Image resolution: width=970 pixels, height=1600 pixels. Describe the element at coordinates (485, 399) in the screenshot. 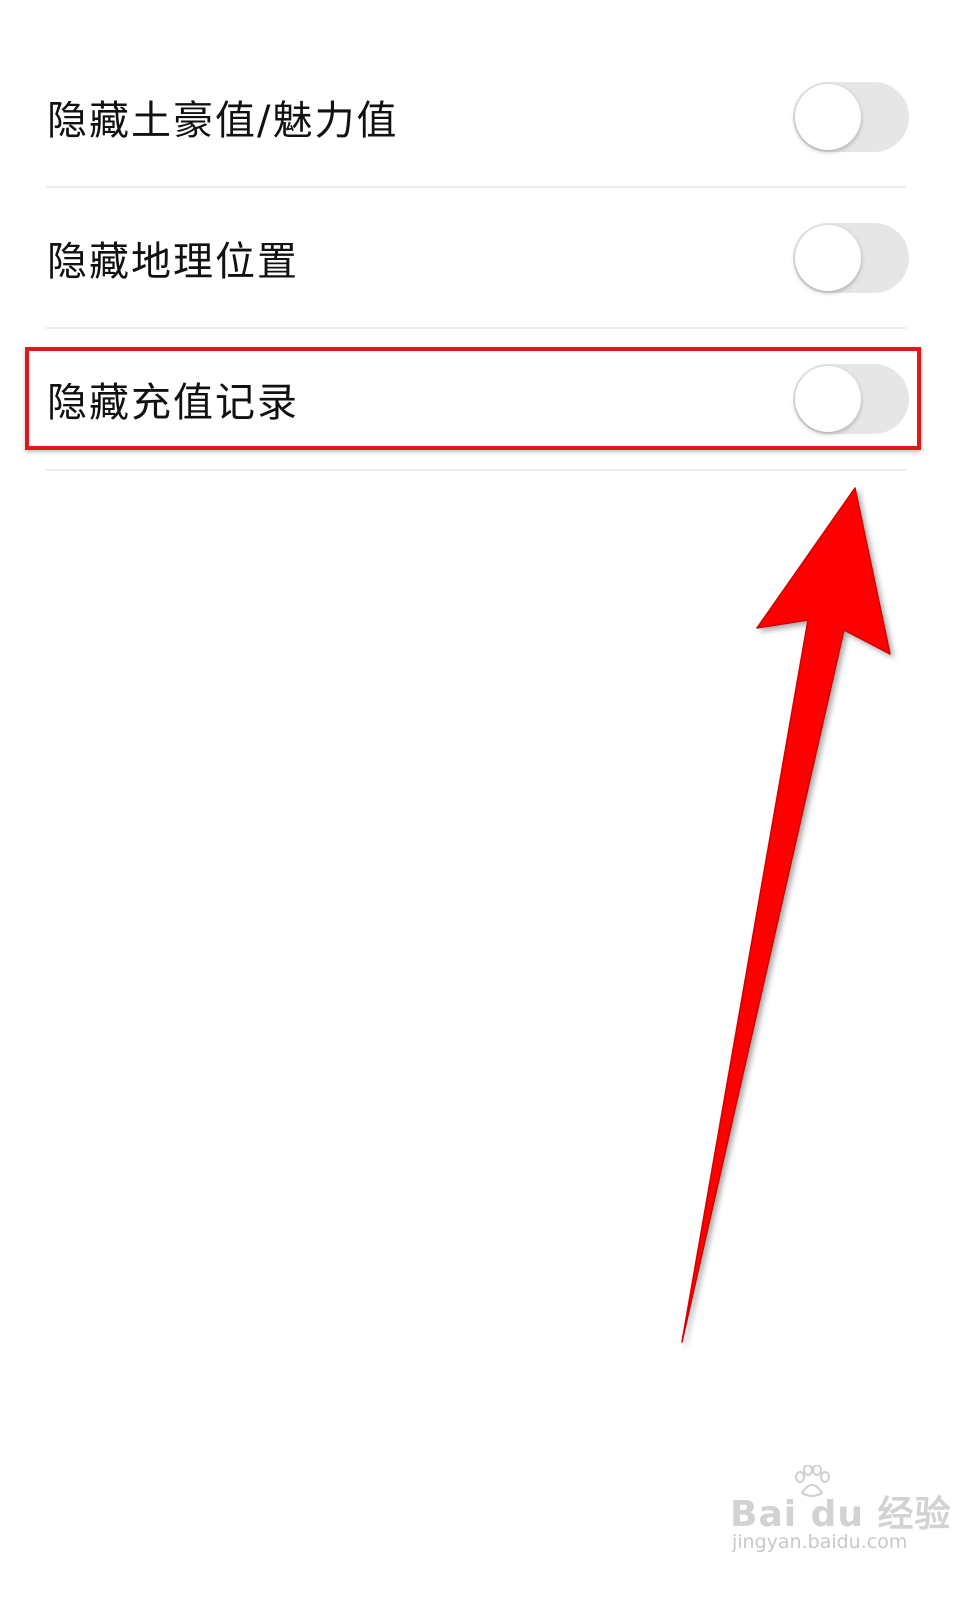

I see `setting-row-hide-recharge-records: 隐藏充值记录` at that location.